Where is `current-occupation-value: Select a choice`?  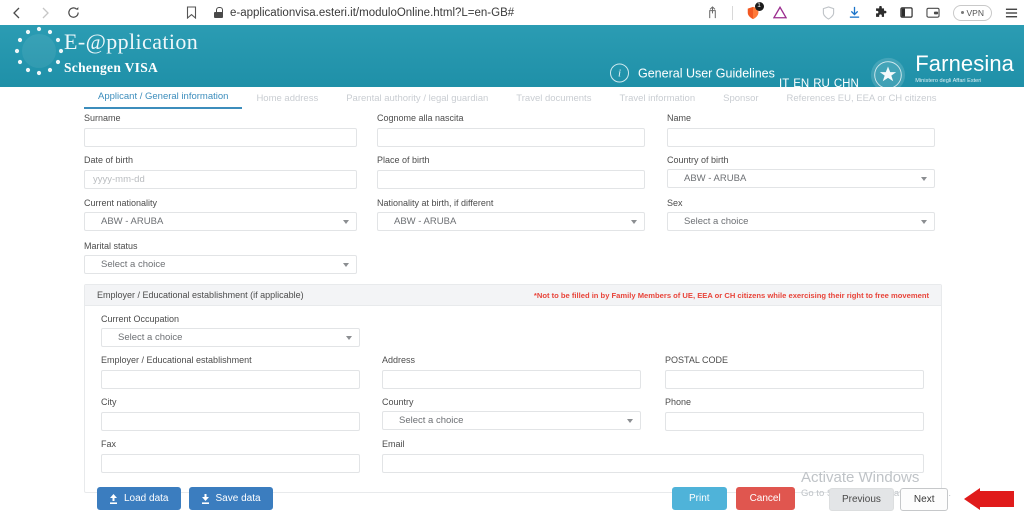 current-occupation-value: Select a choice is located at coordinates (150, 337).